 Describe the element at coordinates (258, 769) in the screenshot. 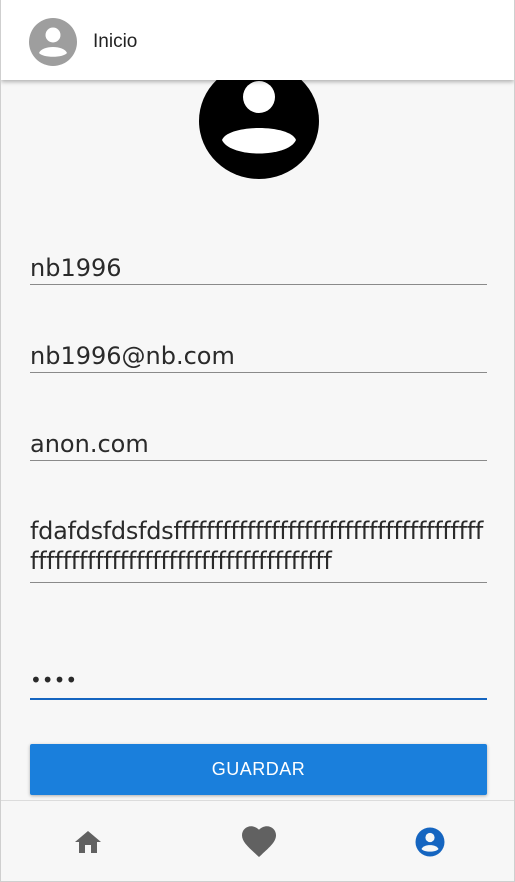

I see `save-button: GUARDAR` at that location.